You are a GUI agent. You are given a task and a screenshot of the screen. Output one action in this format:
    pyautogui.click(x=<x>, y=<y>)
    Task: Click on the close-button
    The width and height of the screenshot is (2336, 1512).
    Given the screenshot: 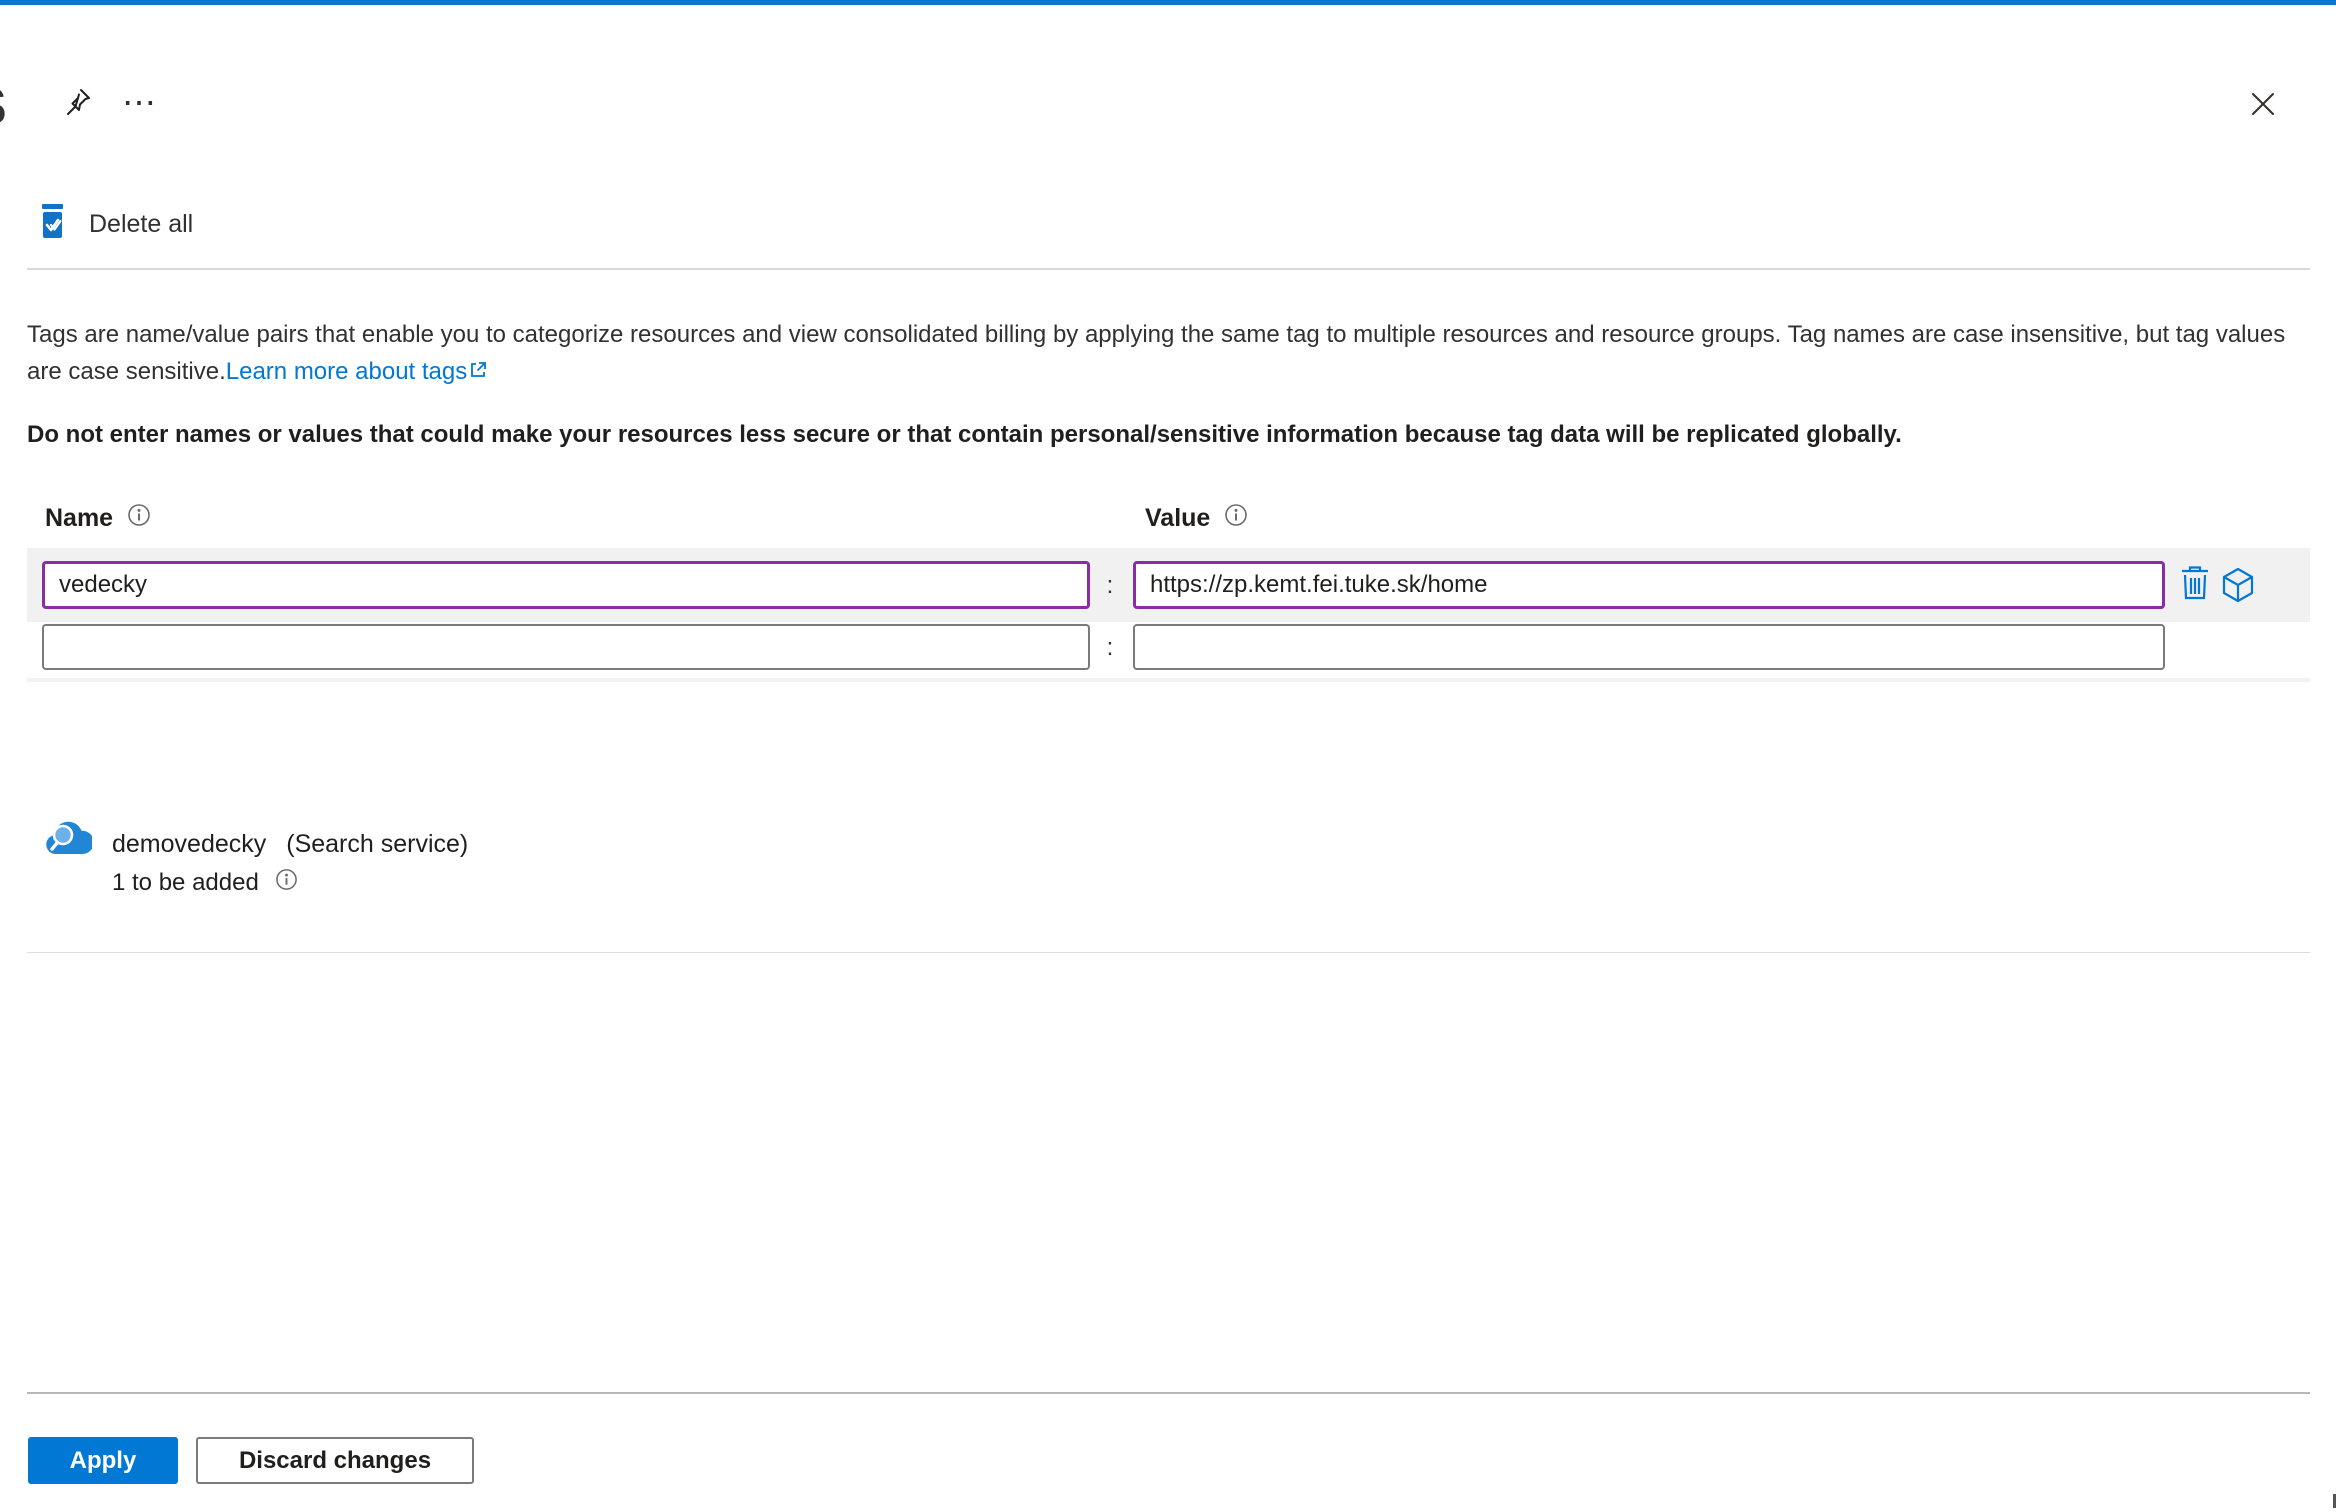 What is the action you would take?
    pyautogui.click(x=2263, y=105)
    